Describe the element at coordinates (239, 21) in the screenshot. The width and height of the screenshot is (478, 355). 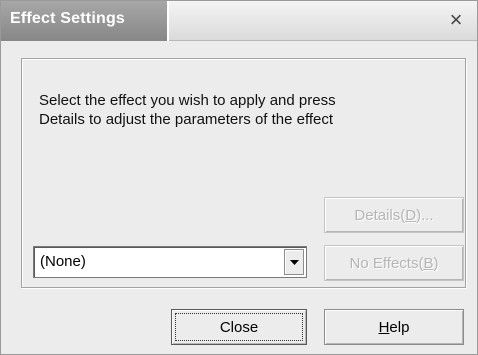
I see `title-bar: Effect Settings ×` at that location.